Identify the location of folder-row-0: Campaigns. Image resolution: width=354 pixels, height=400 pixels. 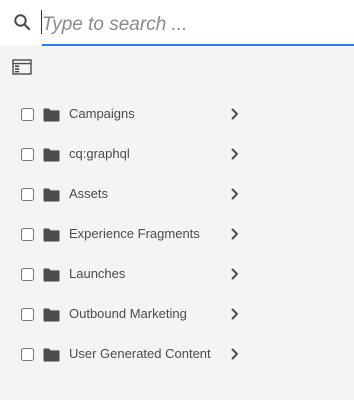
(177, 115).